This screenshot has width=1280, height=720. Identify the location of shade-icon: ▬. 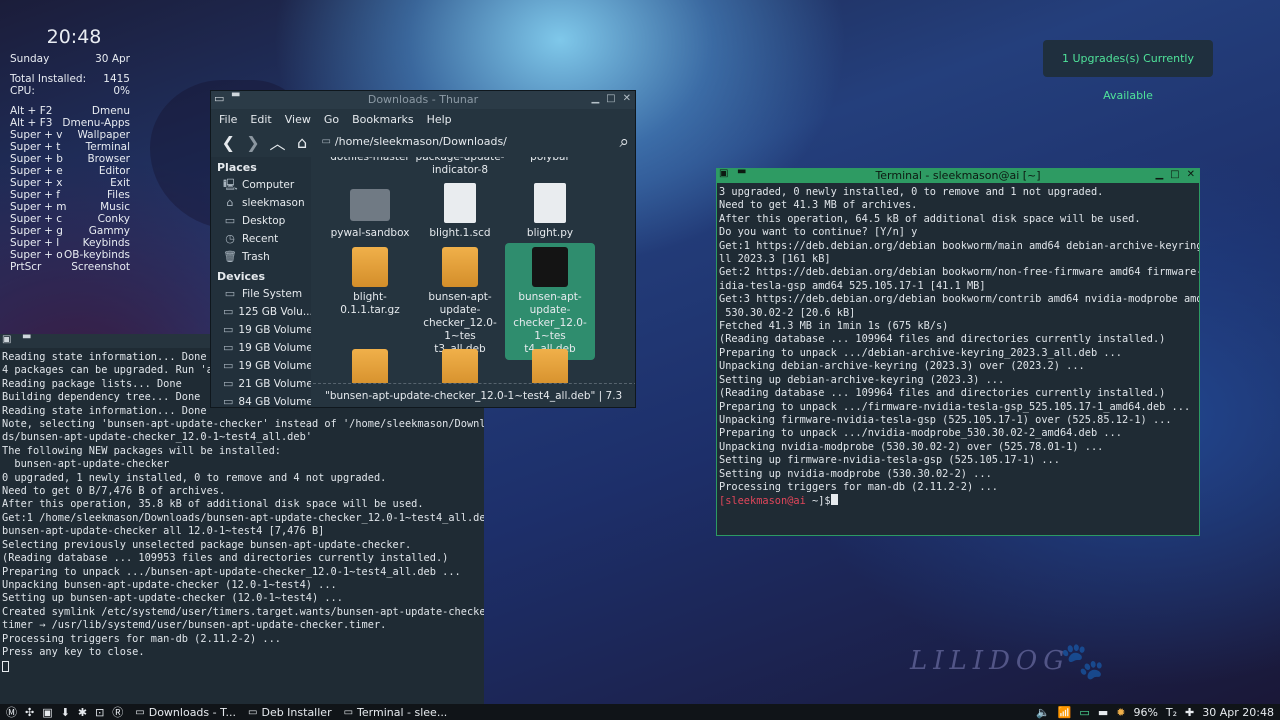
(741, 173).